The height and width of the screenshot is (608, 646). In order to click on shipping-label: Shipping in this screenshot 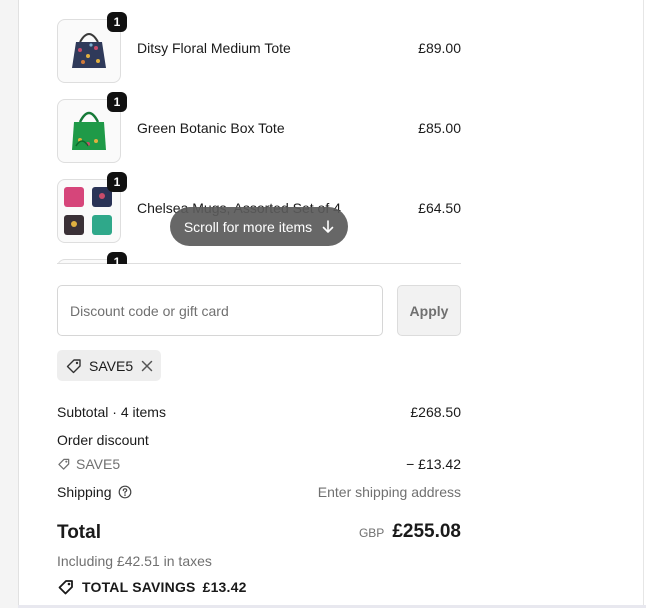, I will do `click(84, 492)`.